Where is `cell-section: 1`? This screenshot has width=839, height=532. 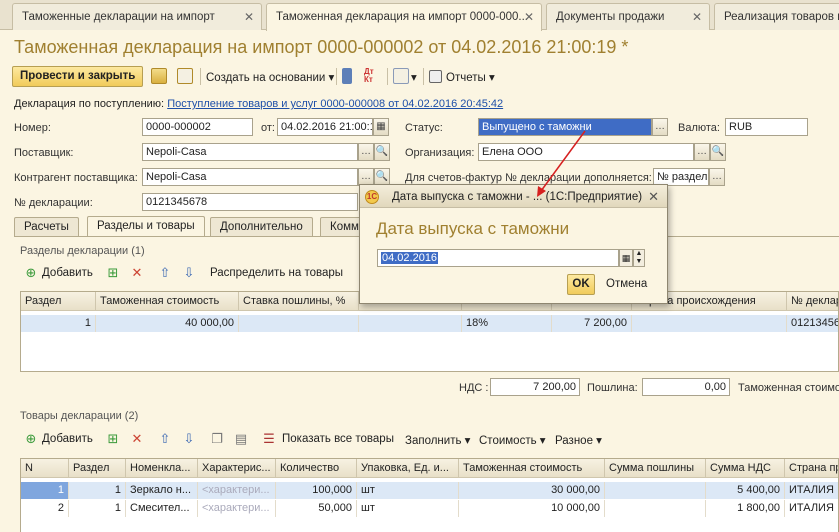
cell-section: 1 is located at coordinates (58, 323).